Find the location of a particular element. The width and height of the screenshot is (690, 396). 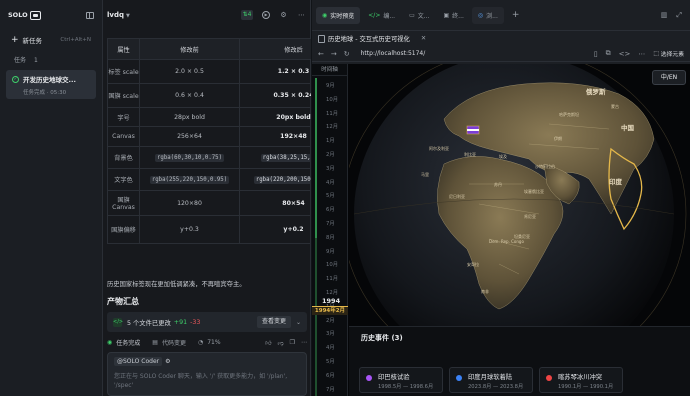

code-review-label: 代码变更 is located at coordinates (174, 342).